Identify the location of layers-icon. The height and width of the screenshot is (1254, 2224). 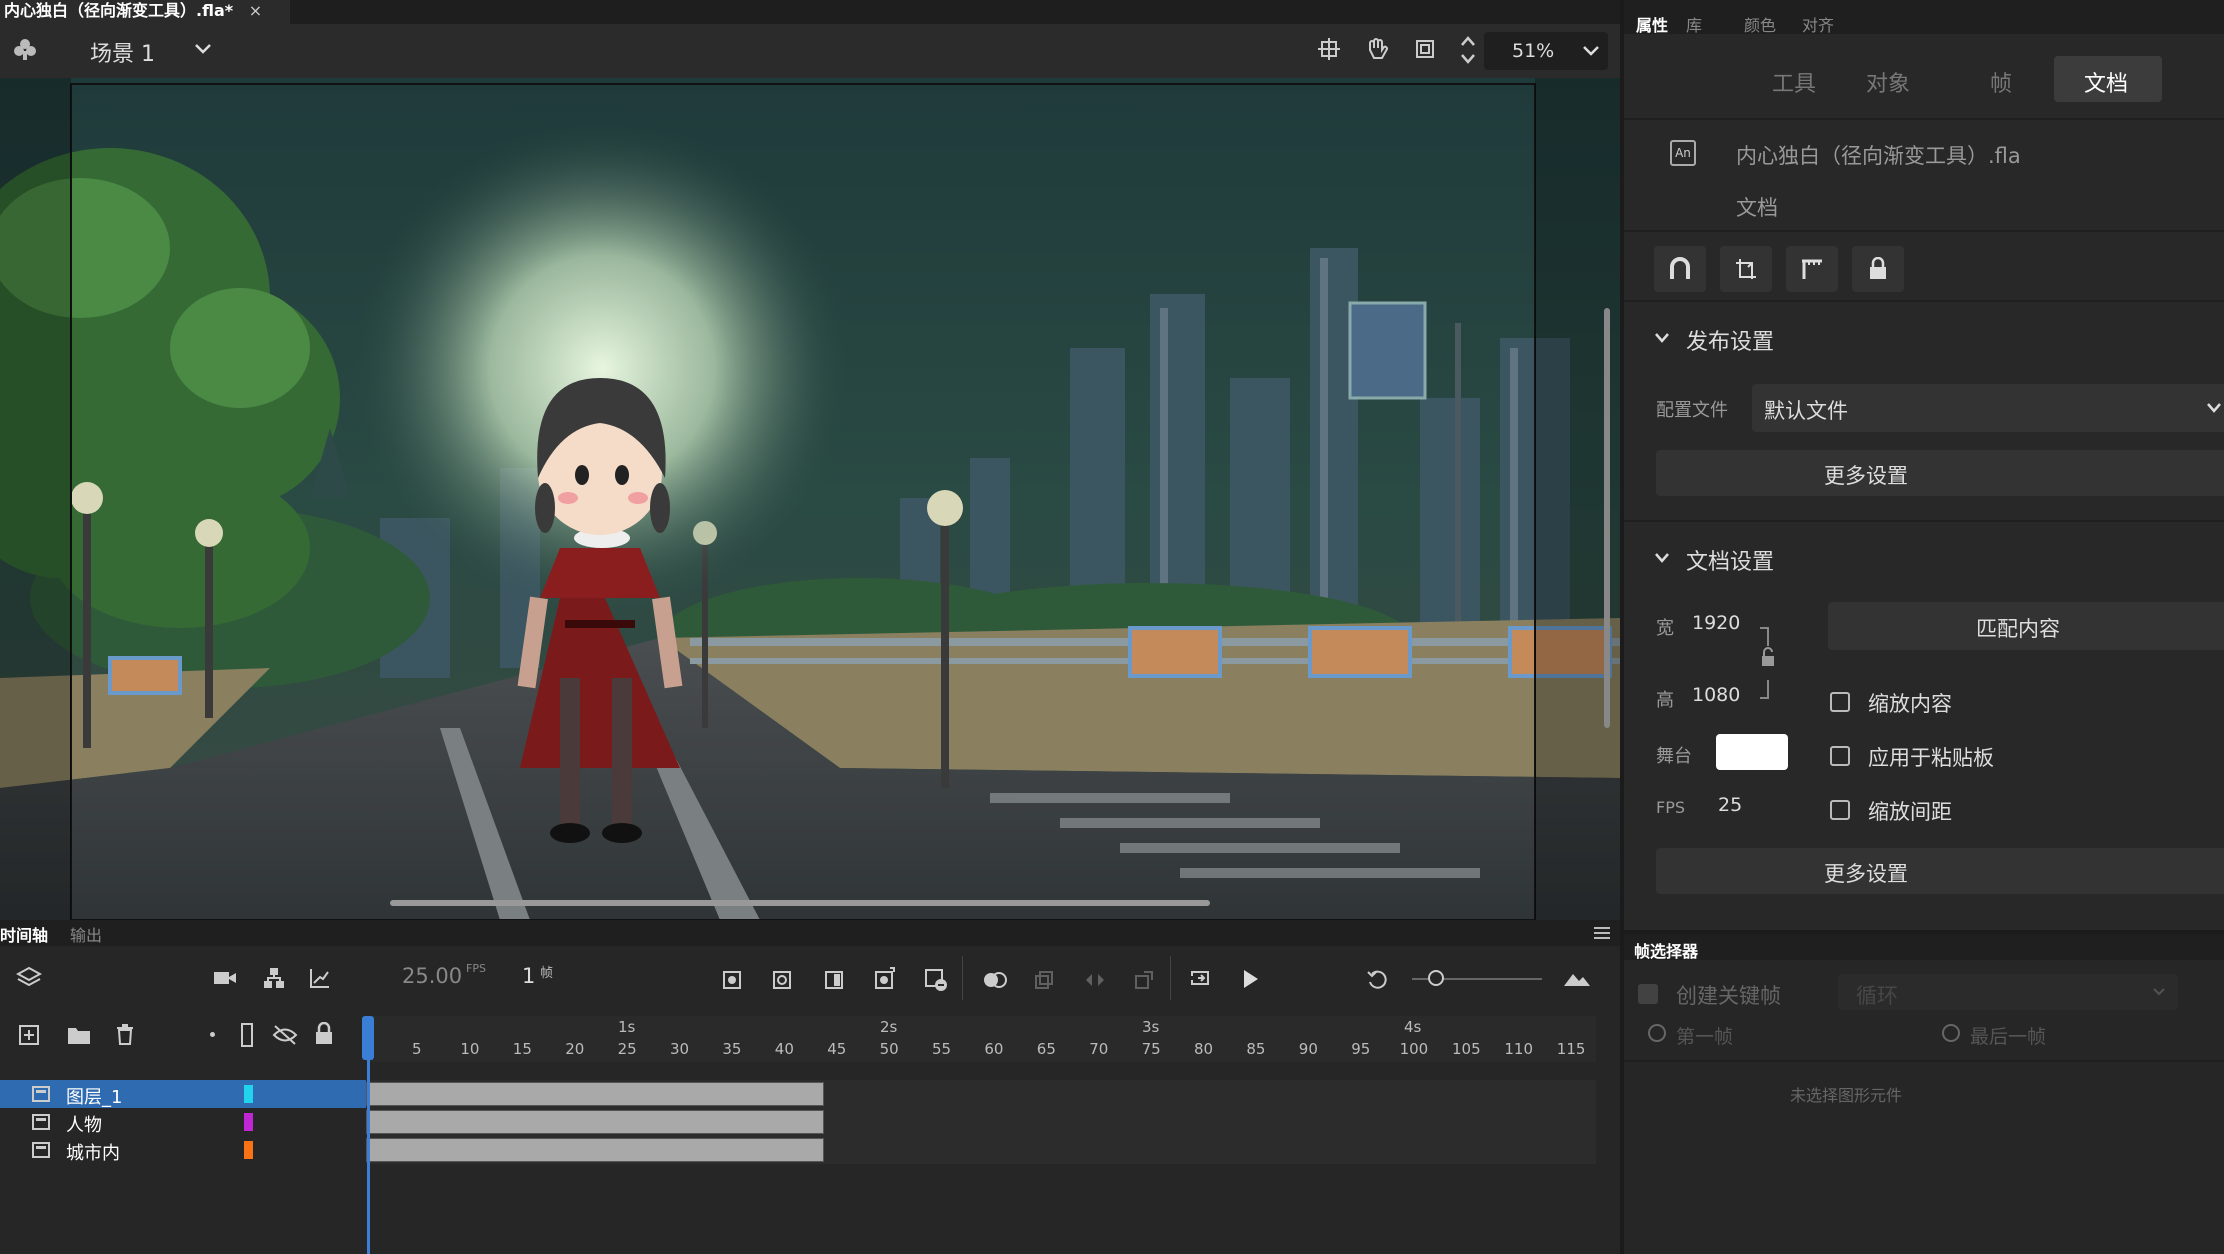
(29, 978).